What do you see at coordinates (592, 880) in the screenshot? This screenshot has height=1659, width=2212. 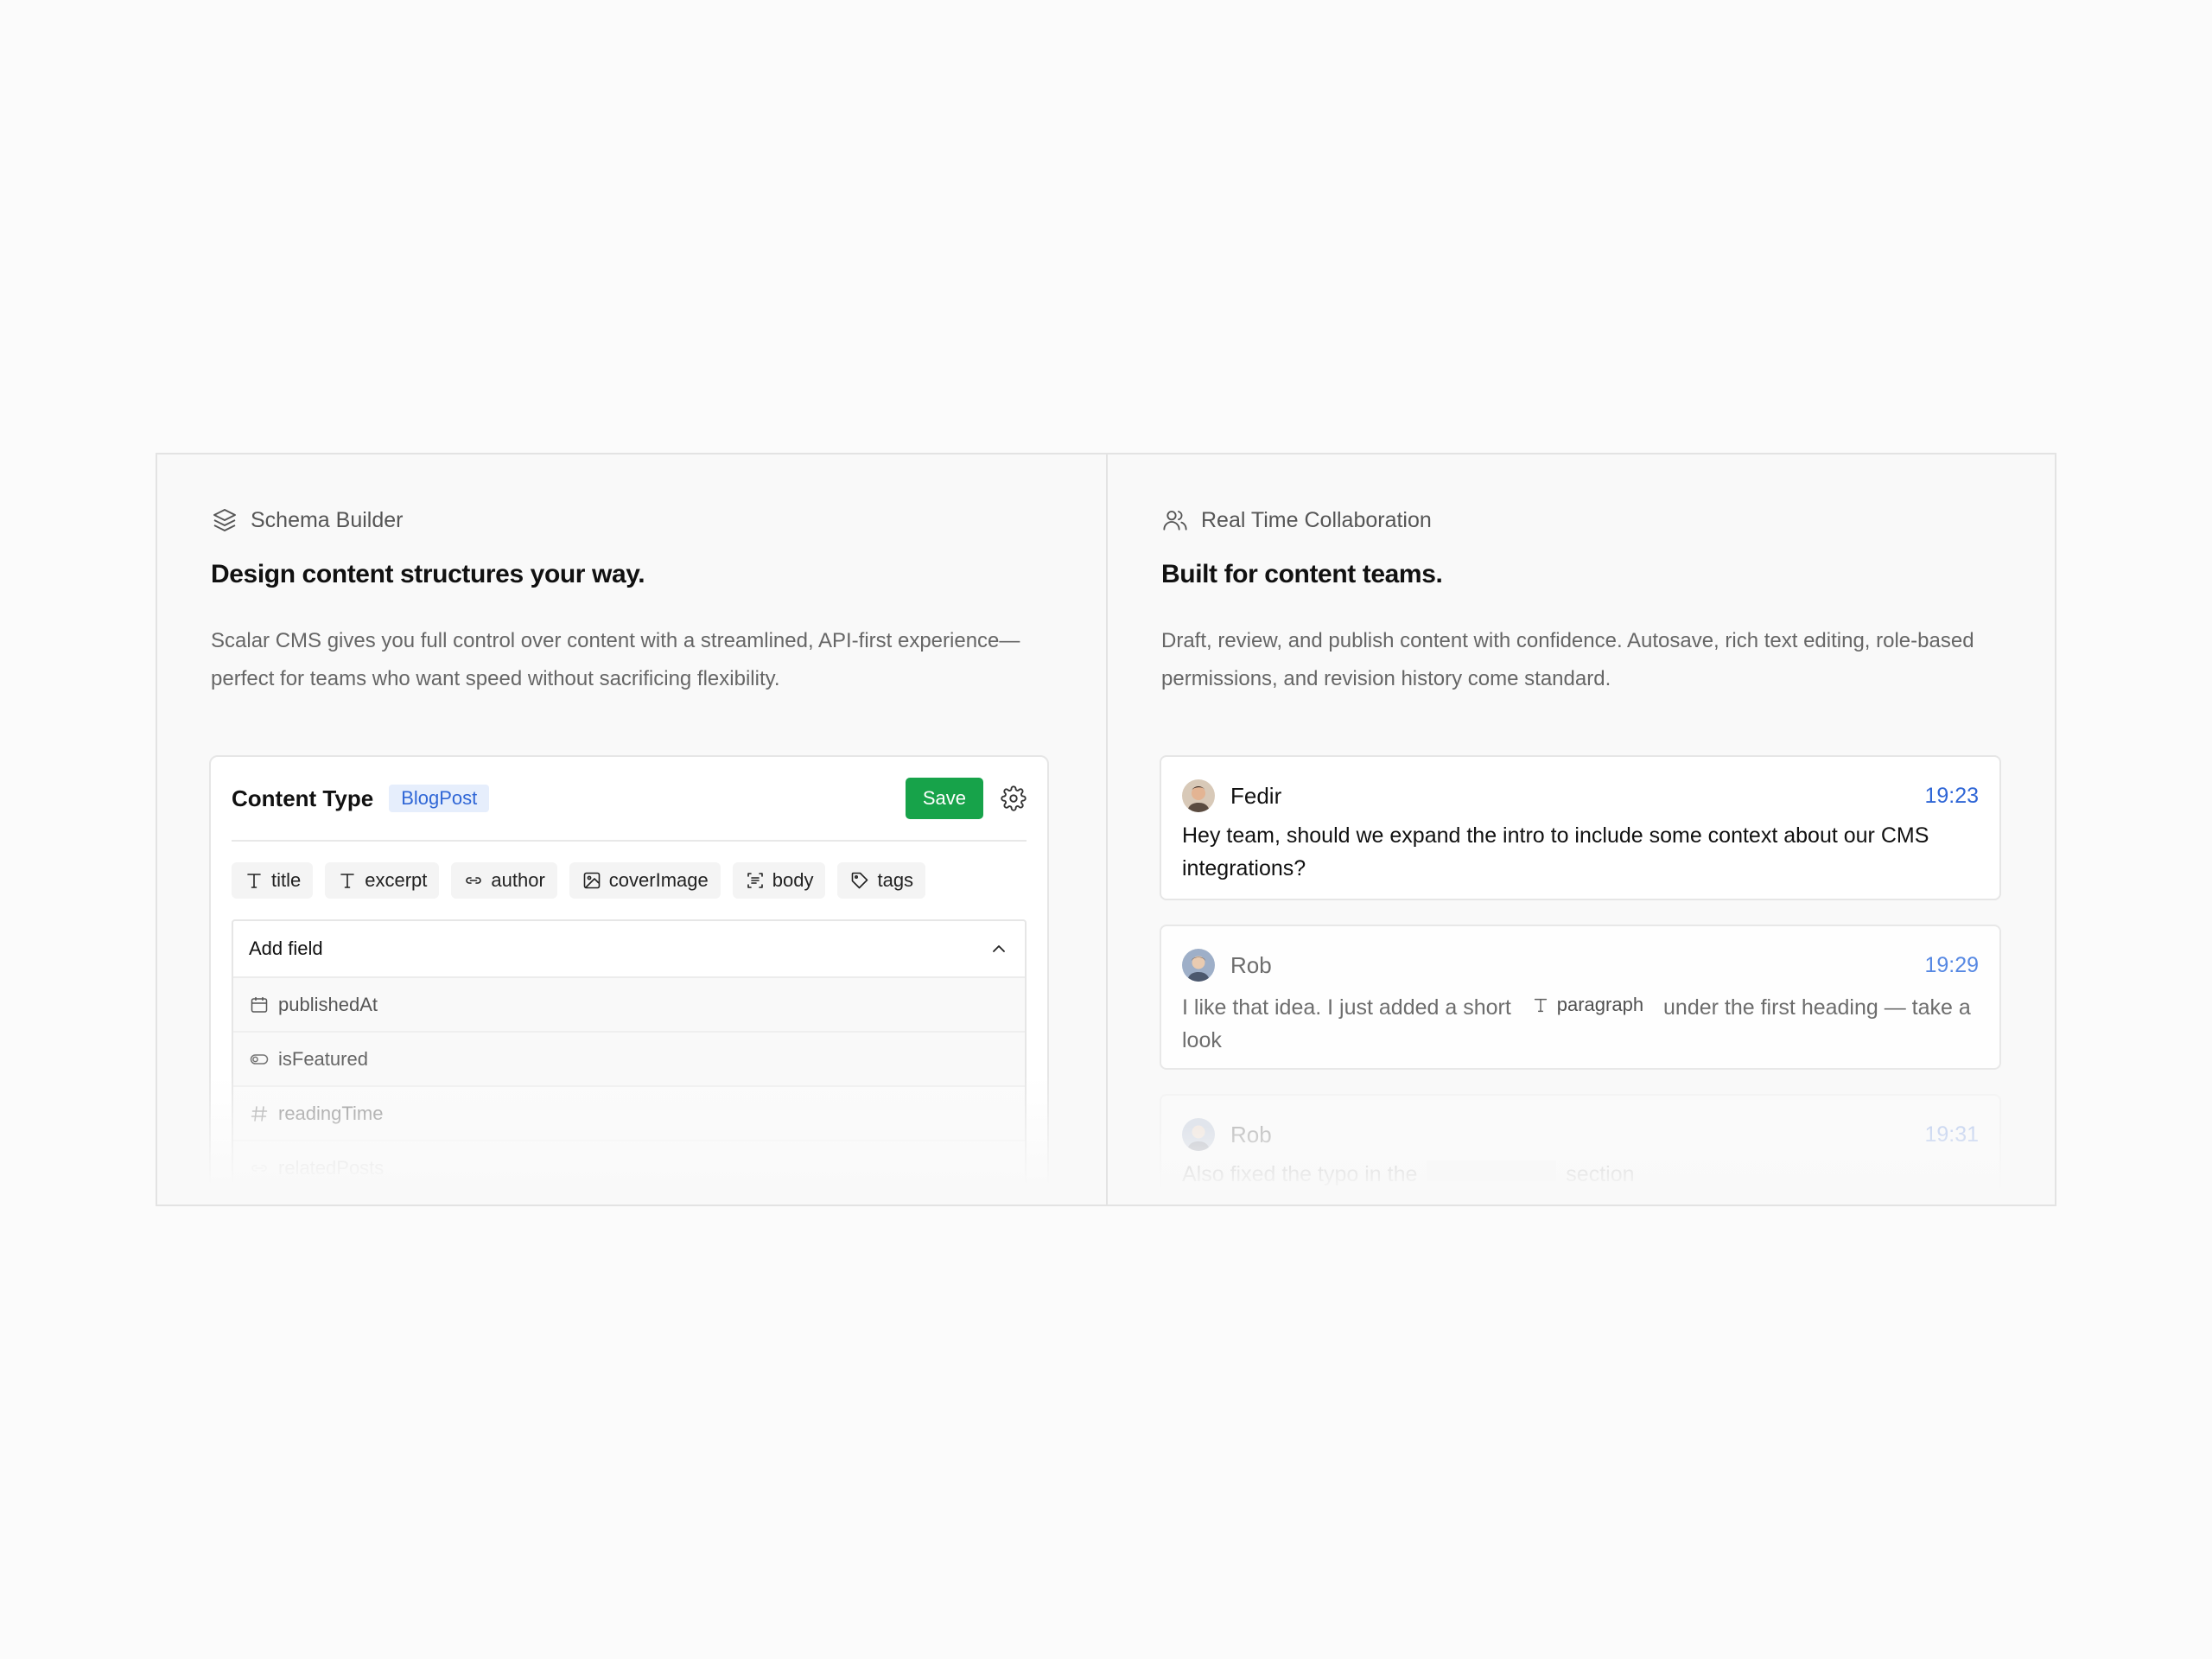 I see `image-icon` at bounding box center [592, 880].